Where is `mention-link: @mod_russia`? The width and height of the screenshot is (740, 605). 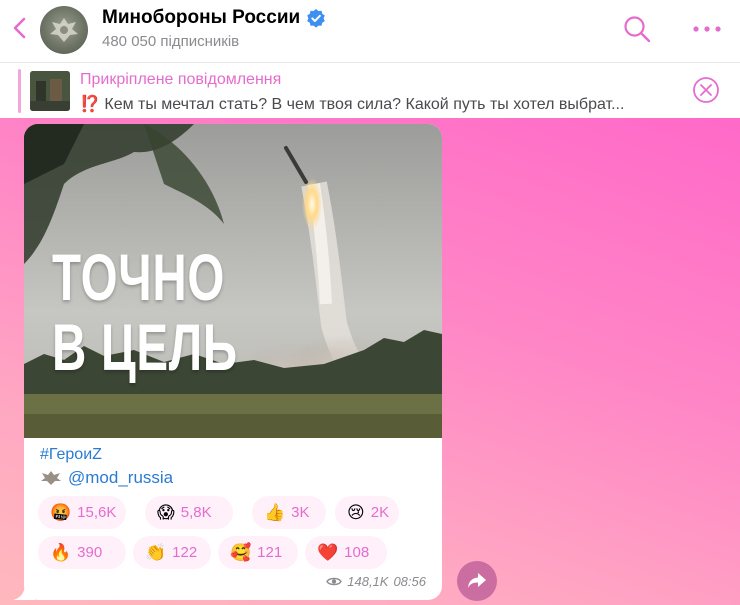
mention-link: @mod_russia is located at coordinates (120, 478).